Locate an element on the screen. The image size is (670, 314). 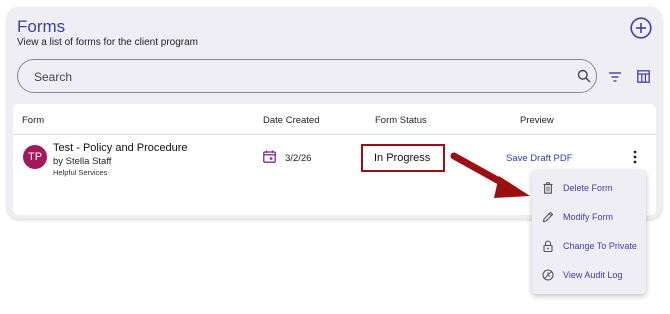
menu-item-label: Delete Form is located at coordinates (588, 188).